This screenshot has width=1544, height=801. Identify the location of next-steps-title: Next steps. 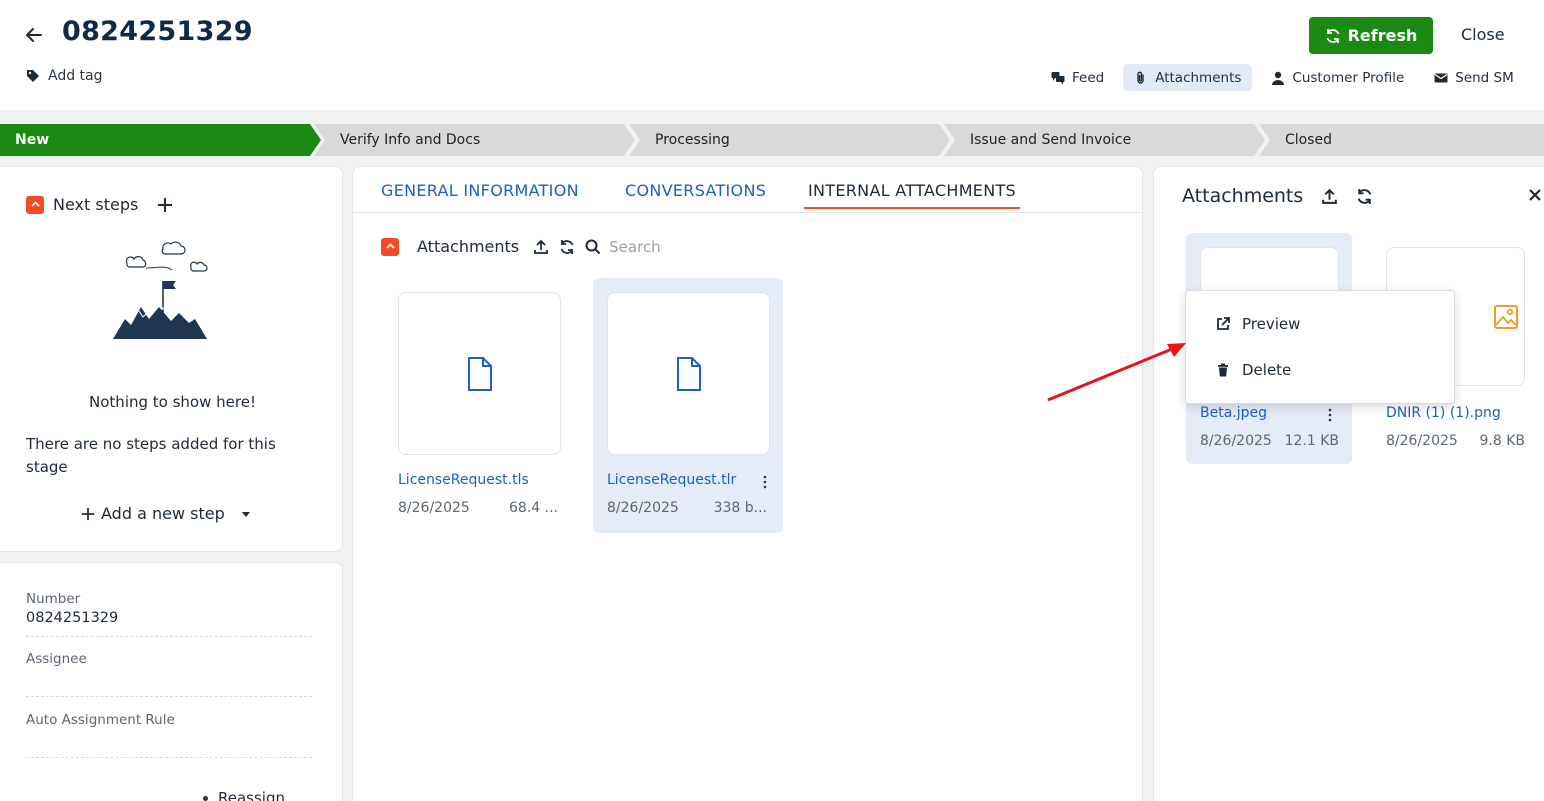
(96, 204).